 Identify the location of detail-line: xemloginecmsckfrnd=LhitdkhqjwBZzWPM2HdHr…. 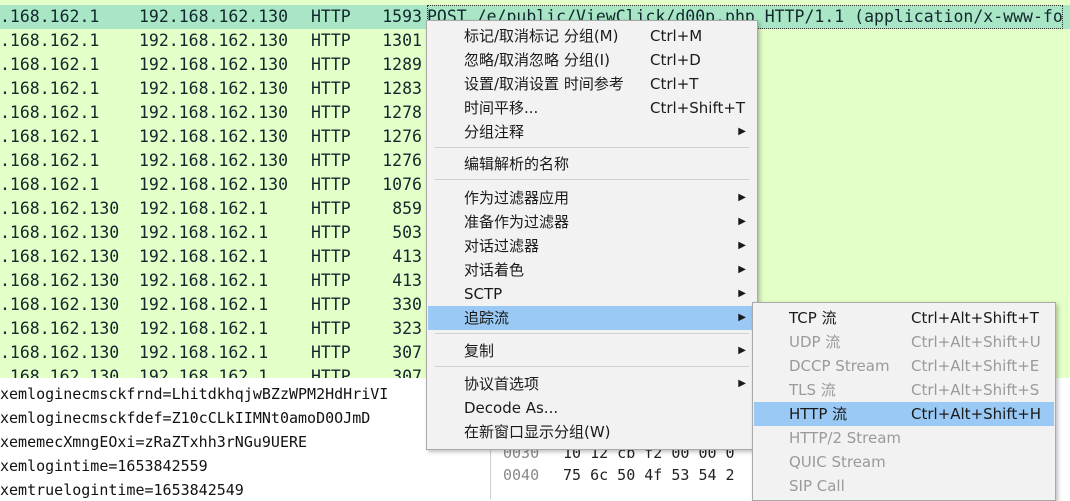
(194, 394).